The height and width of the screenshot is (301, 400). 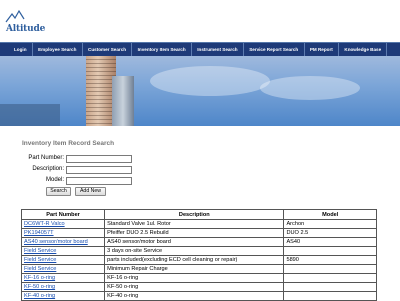 What do you see at coordinates (46, 158) in the screenshot?
I see `part-number-label: Part Number:` at bounding box center [46, 158].